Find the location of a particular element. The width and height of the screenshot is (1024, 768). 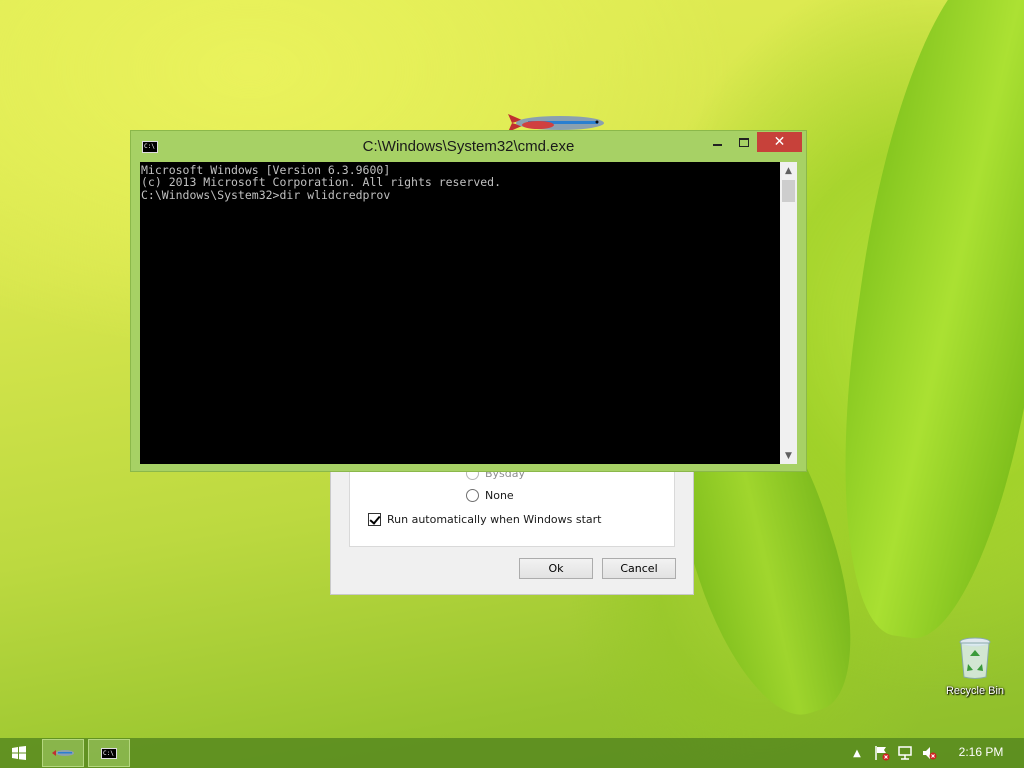

minimize-button is located at coordinates (717, 142).